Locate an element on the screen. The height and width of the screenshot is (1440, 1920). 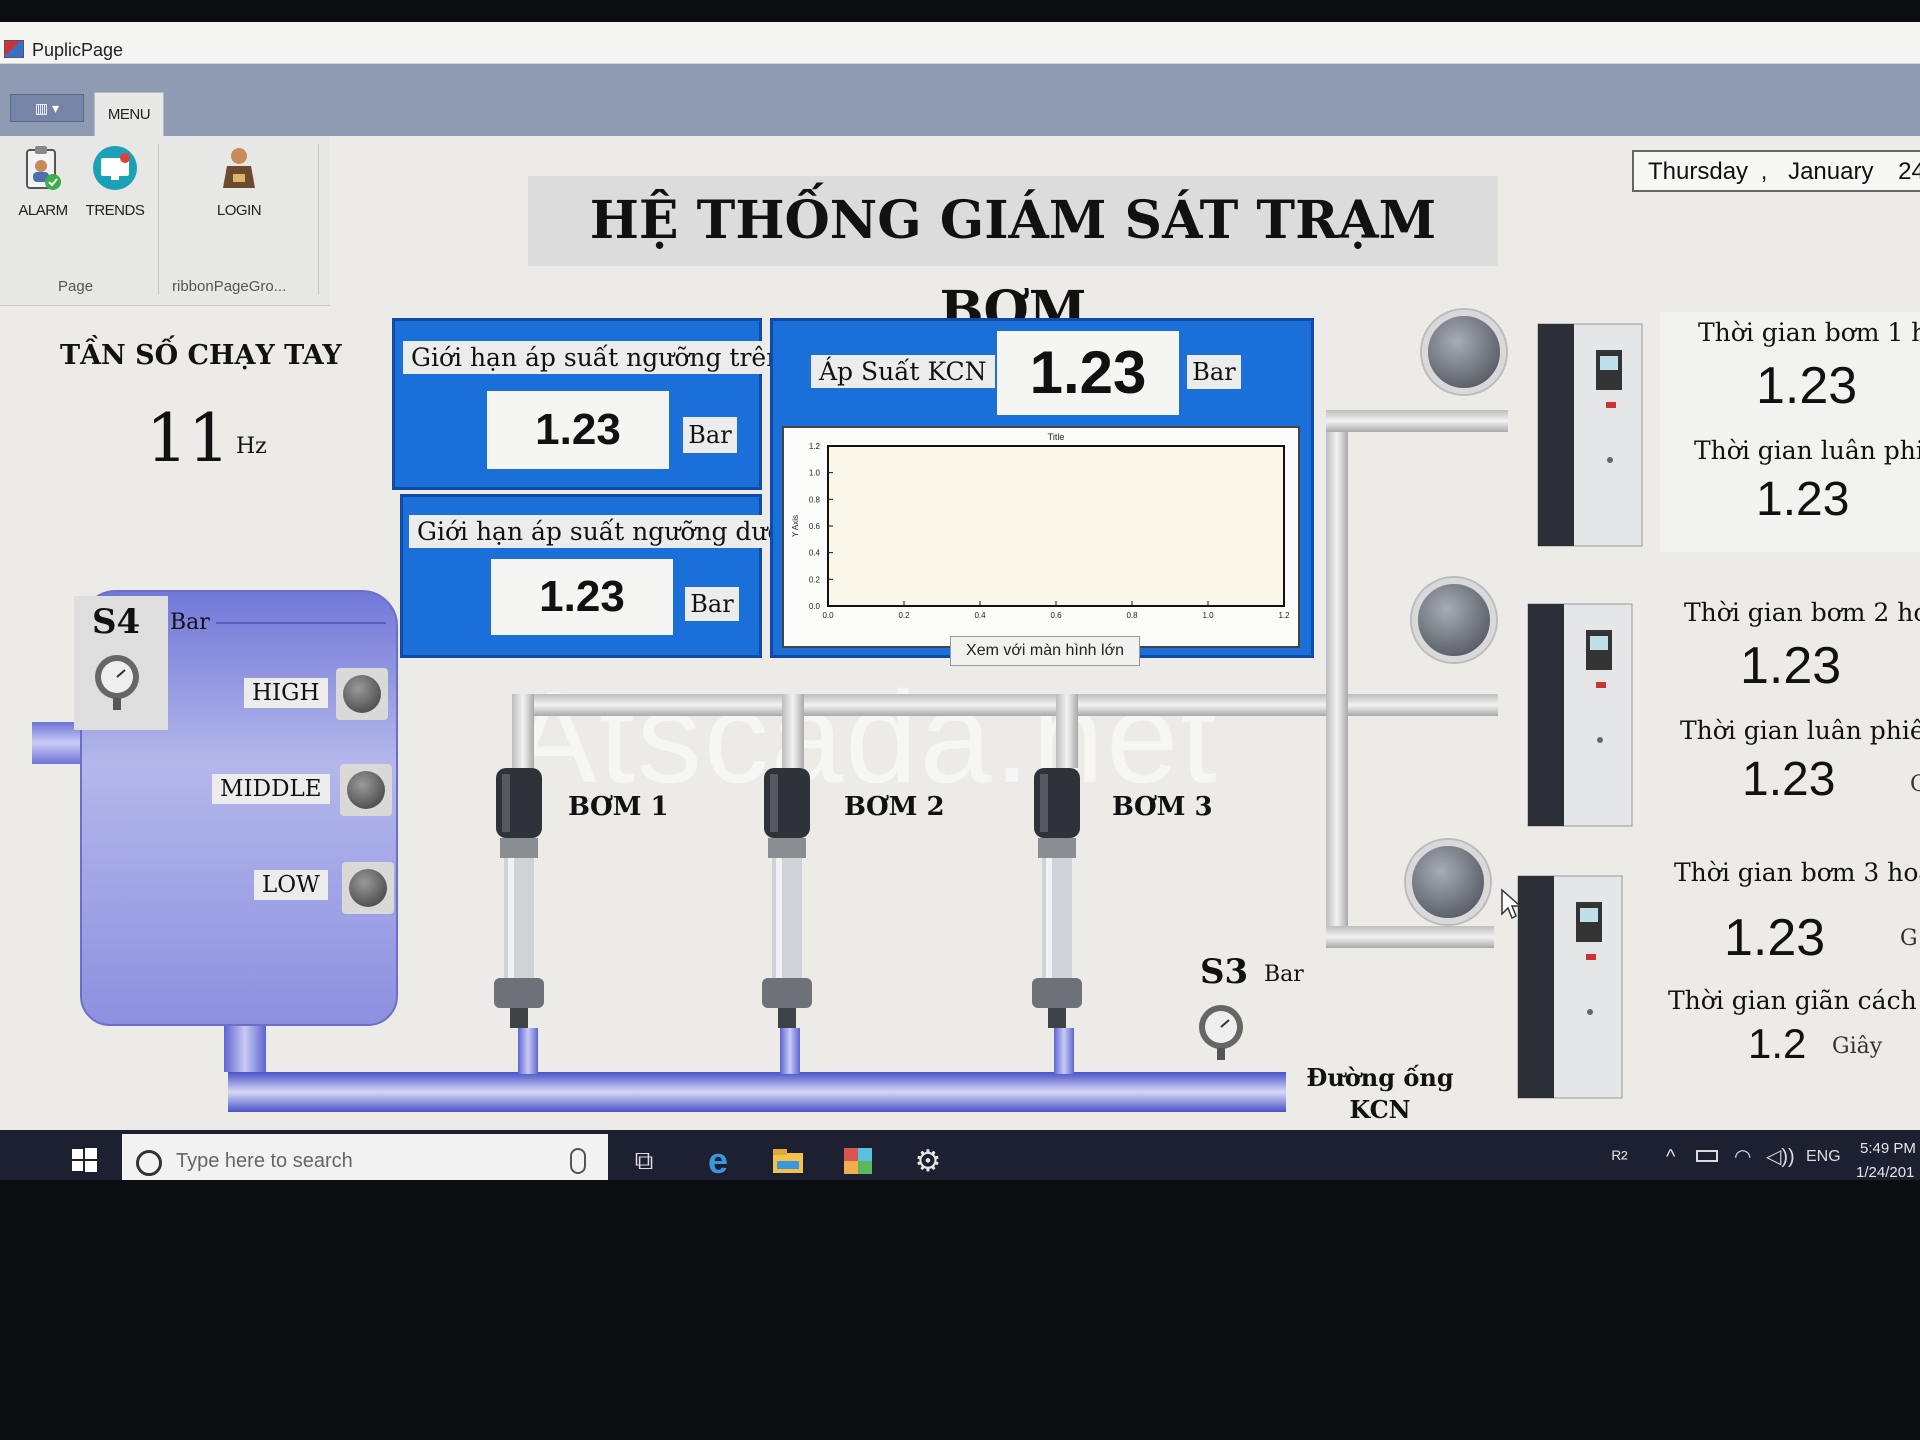
pump1-run-time-label: Thời gian bơm 1 ho is located at coordinates (1809, 332).